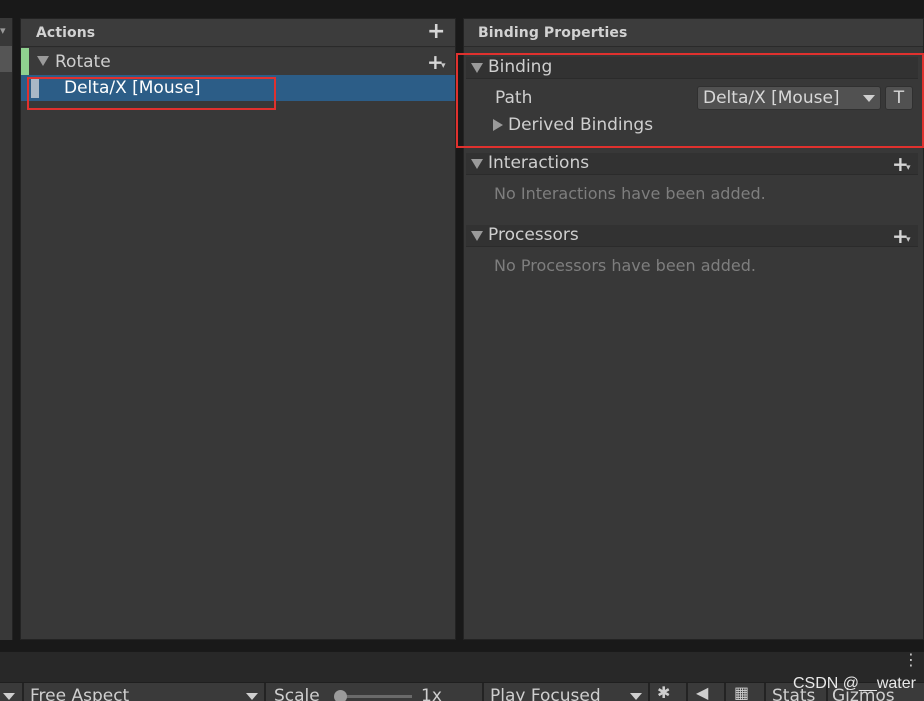 The width and height of the screenshot is (924, 701). I want to click on add-processor-dropdown-icon: ▾, so click(908, 240).